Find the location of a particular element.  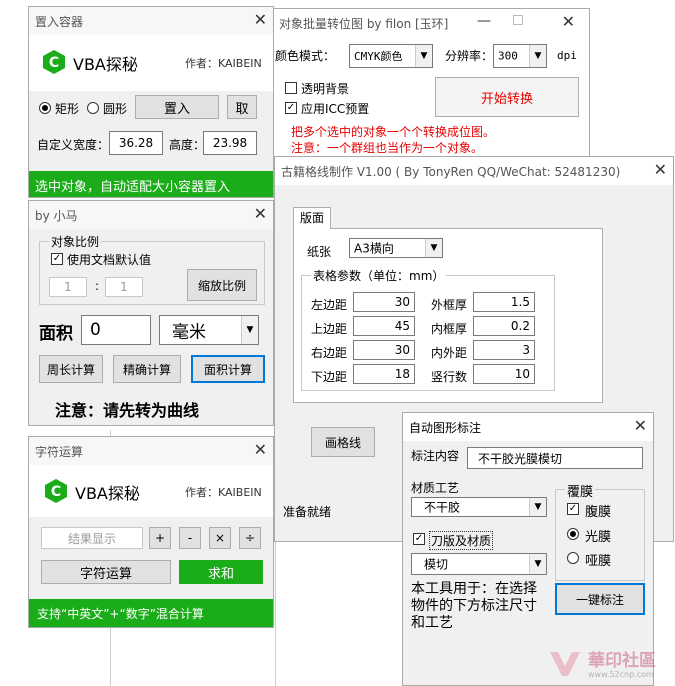

laminate-group-title: 覆膜 is located at coordinates (580, 490).